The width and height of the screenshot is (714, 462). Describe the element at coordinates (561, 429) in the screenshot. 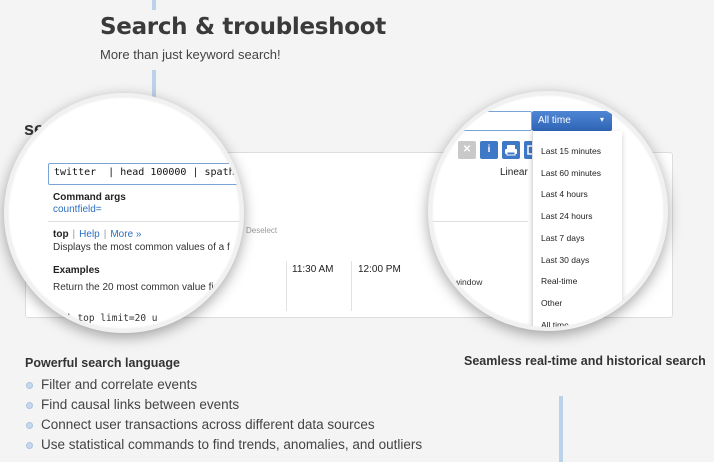

I see `connector-line-bottom` at that location.